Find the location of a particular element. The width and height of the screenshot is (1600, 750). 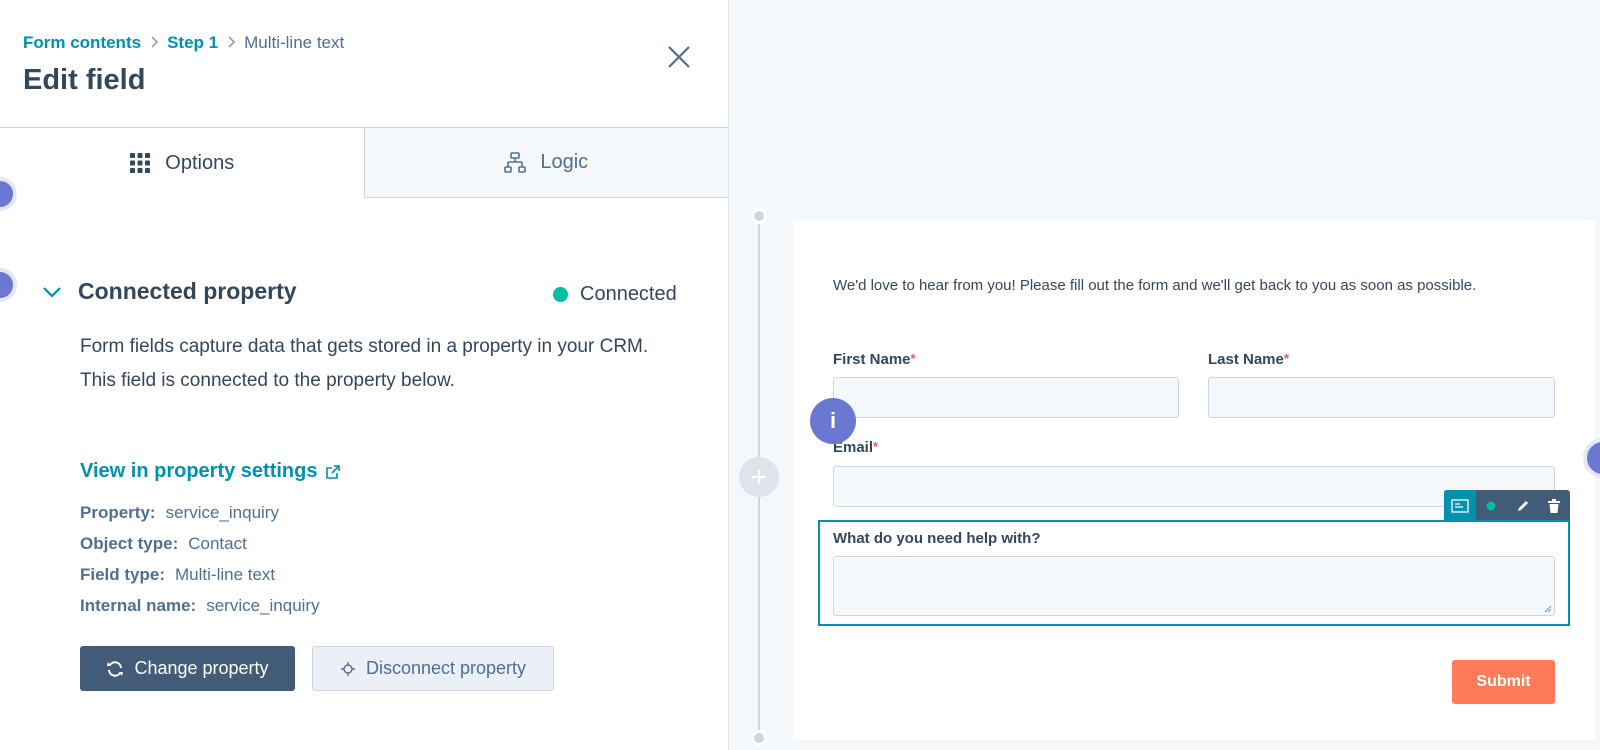

field-type-button is located at coordinates (1460, 506).